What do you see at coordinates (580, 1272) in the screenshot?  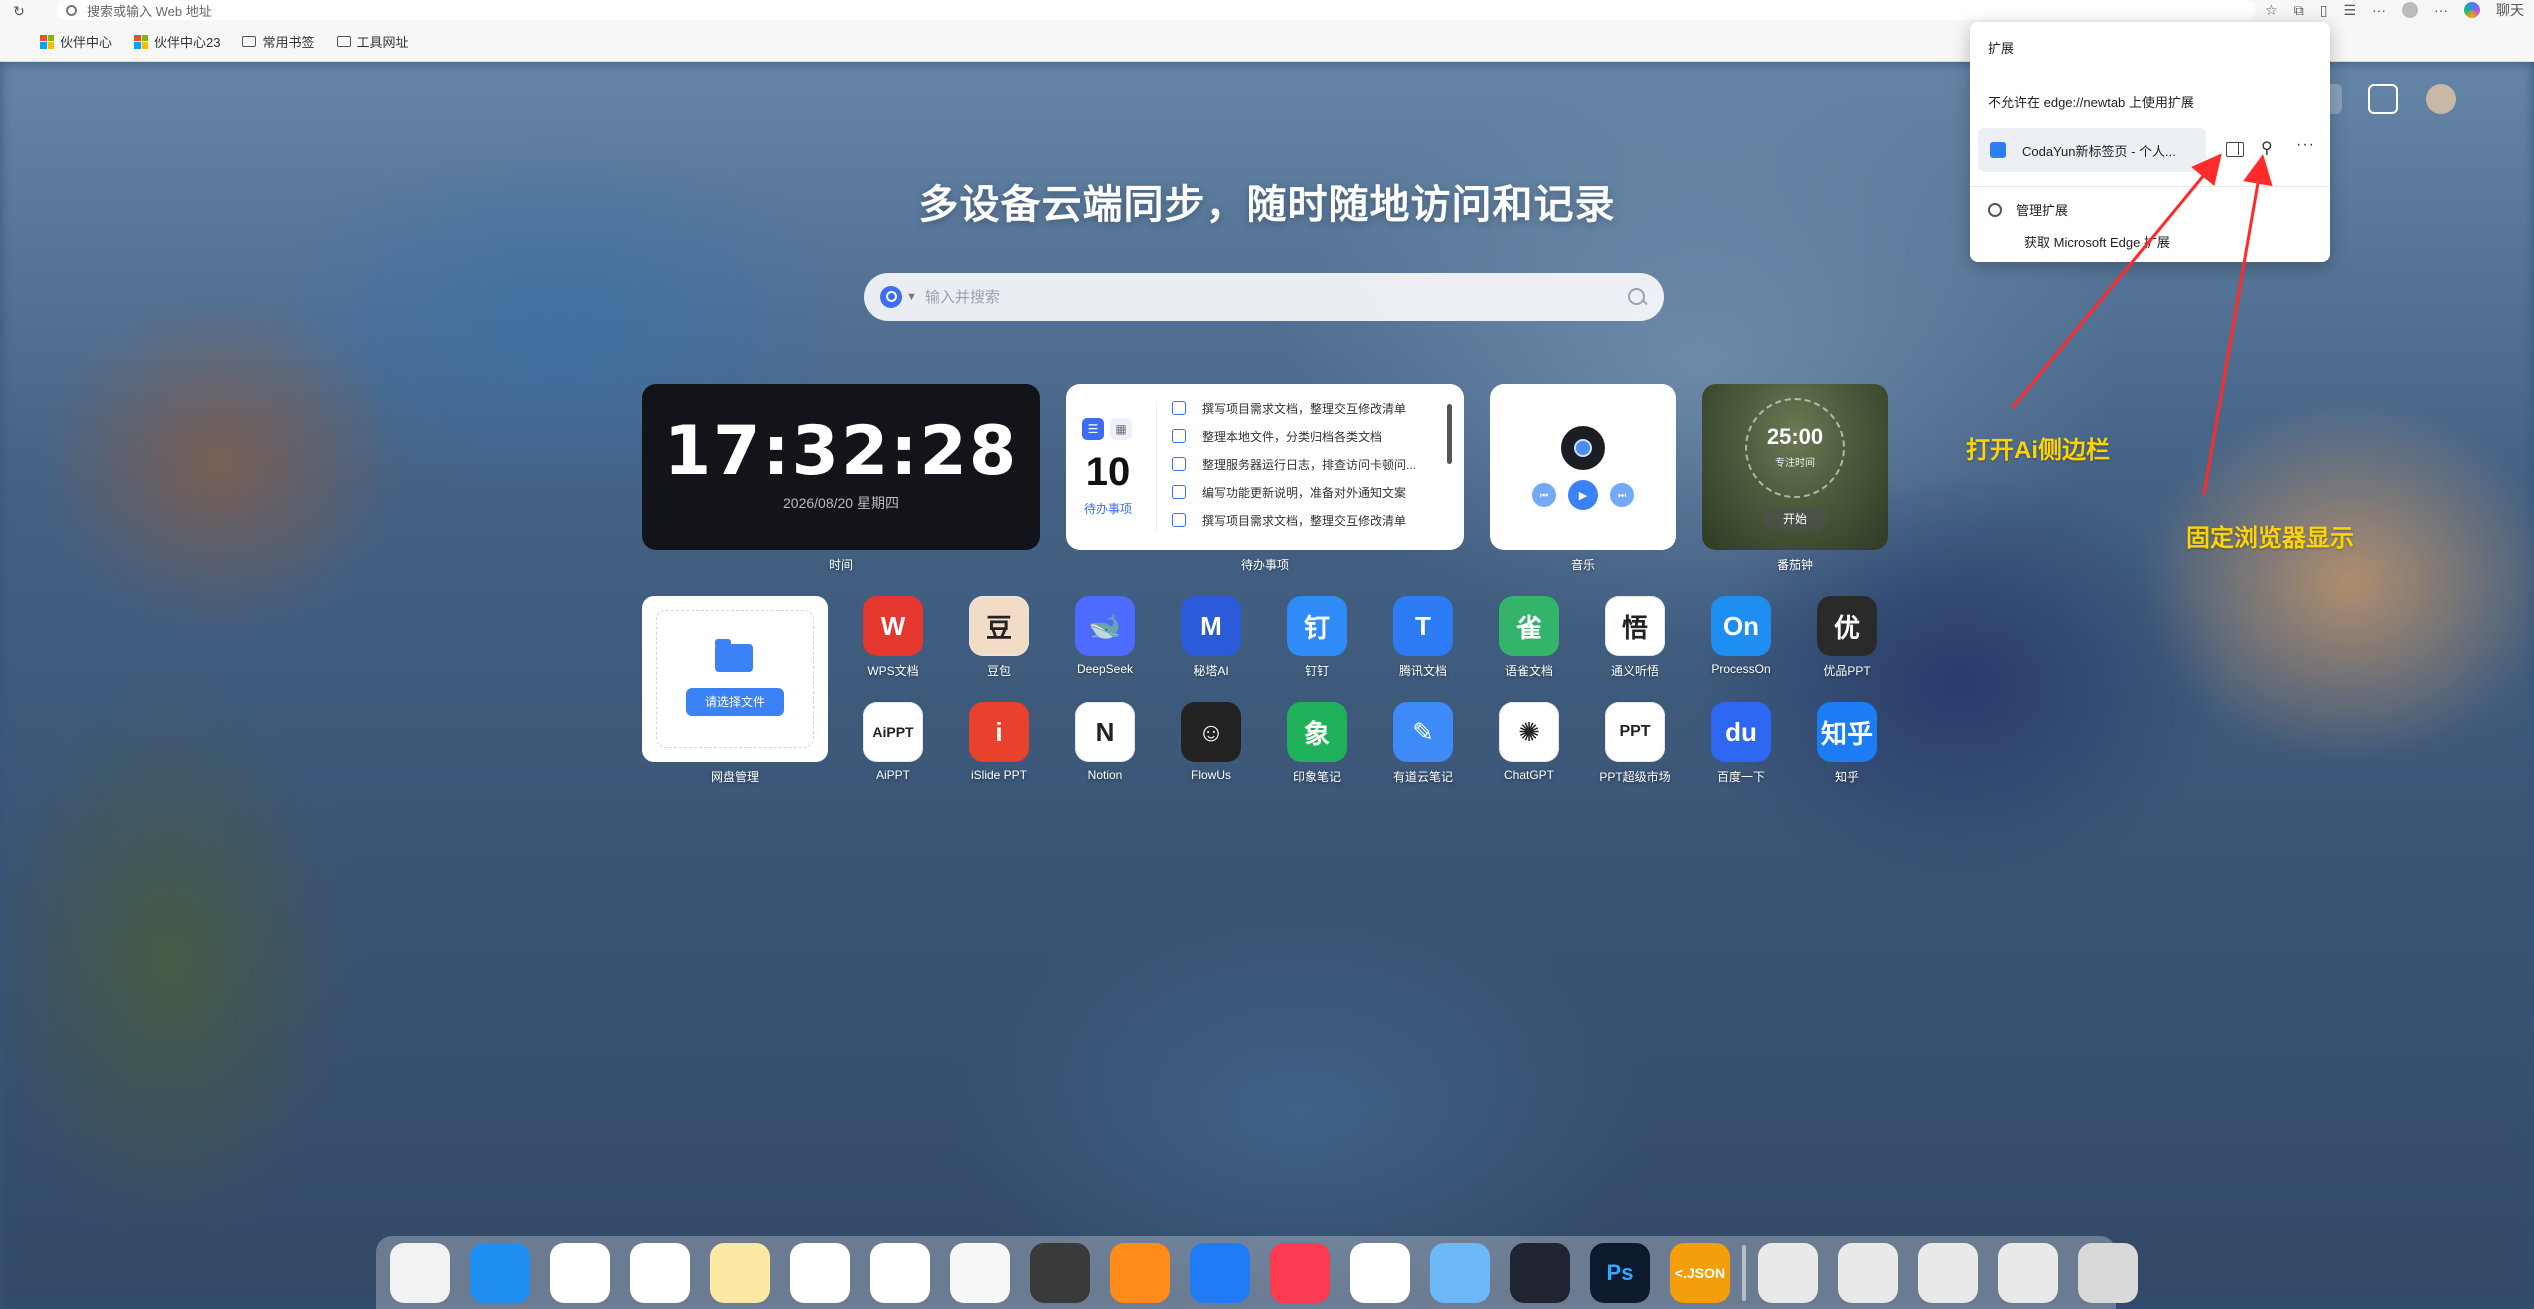 I see `dock-icloud-icon` at bounding box center [580, 1272].